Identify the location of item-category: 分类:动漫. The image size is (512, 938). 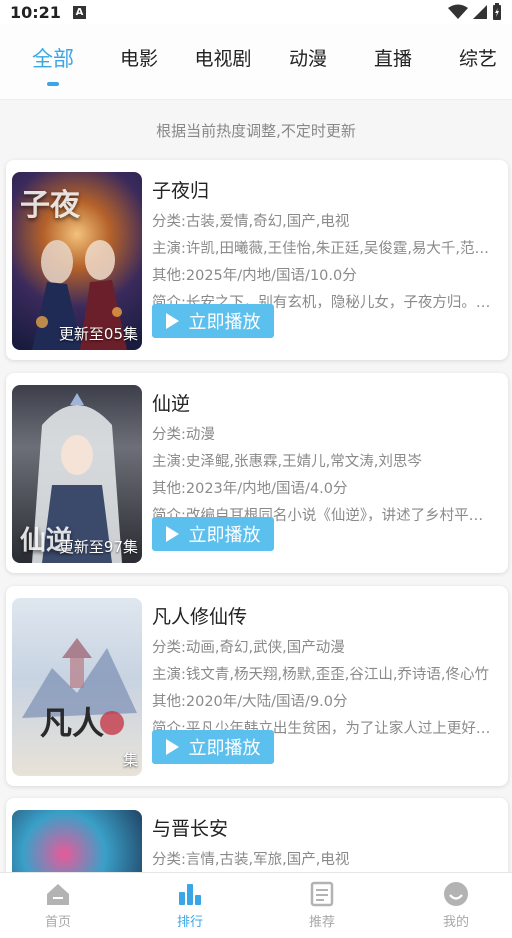
(183, 435).